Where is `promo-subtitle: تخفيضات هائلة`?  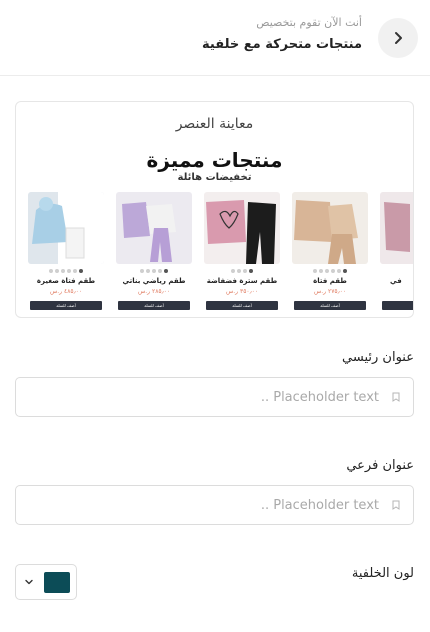 promo-subtitle: تخفيضات هائلة is located at coordinates (214, 177).